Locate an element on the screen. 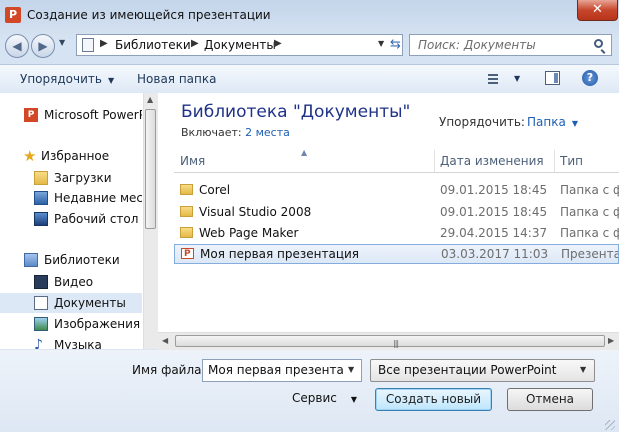 This screenshot has width=619, height=432. close-button: ✕ is located at coordinates (597, 10).